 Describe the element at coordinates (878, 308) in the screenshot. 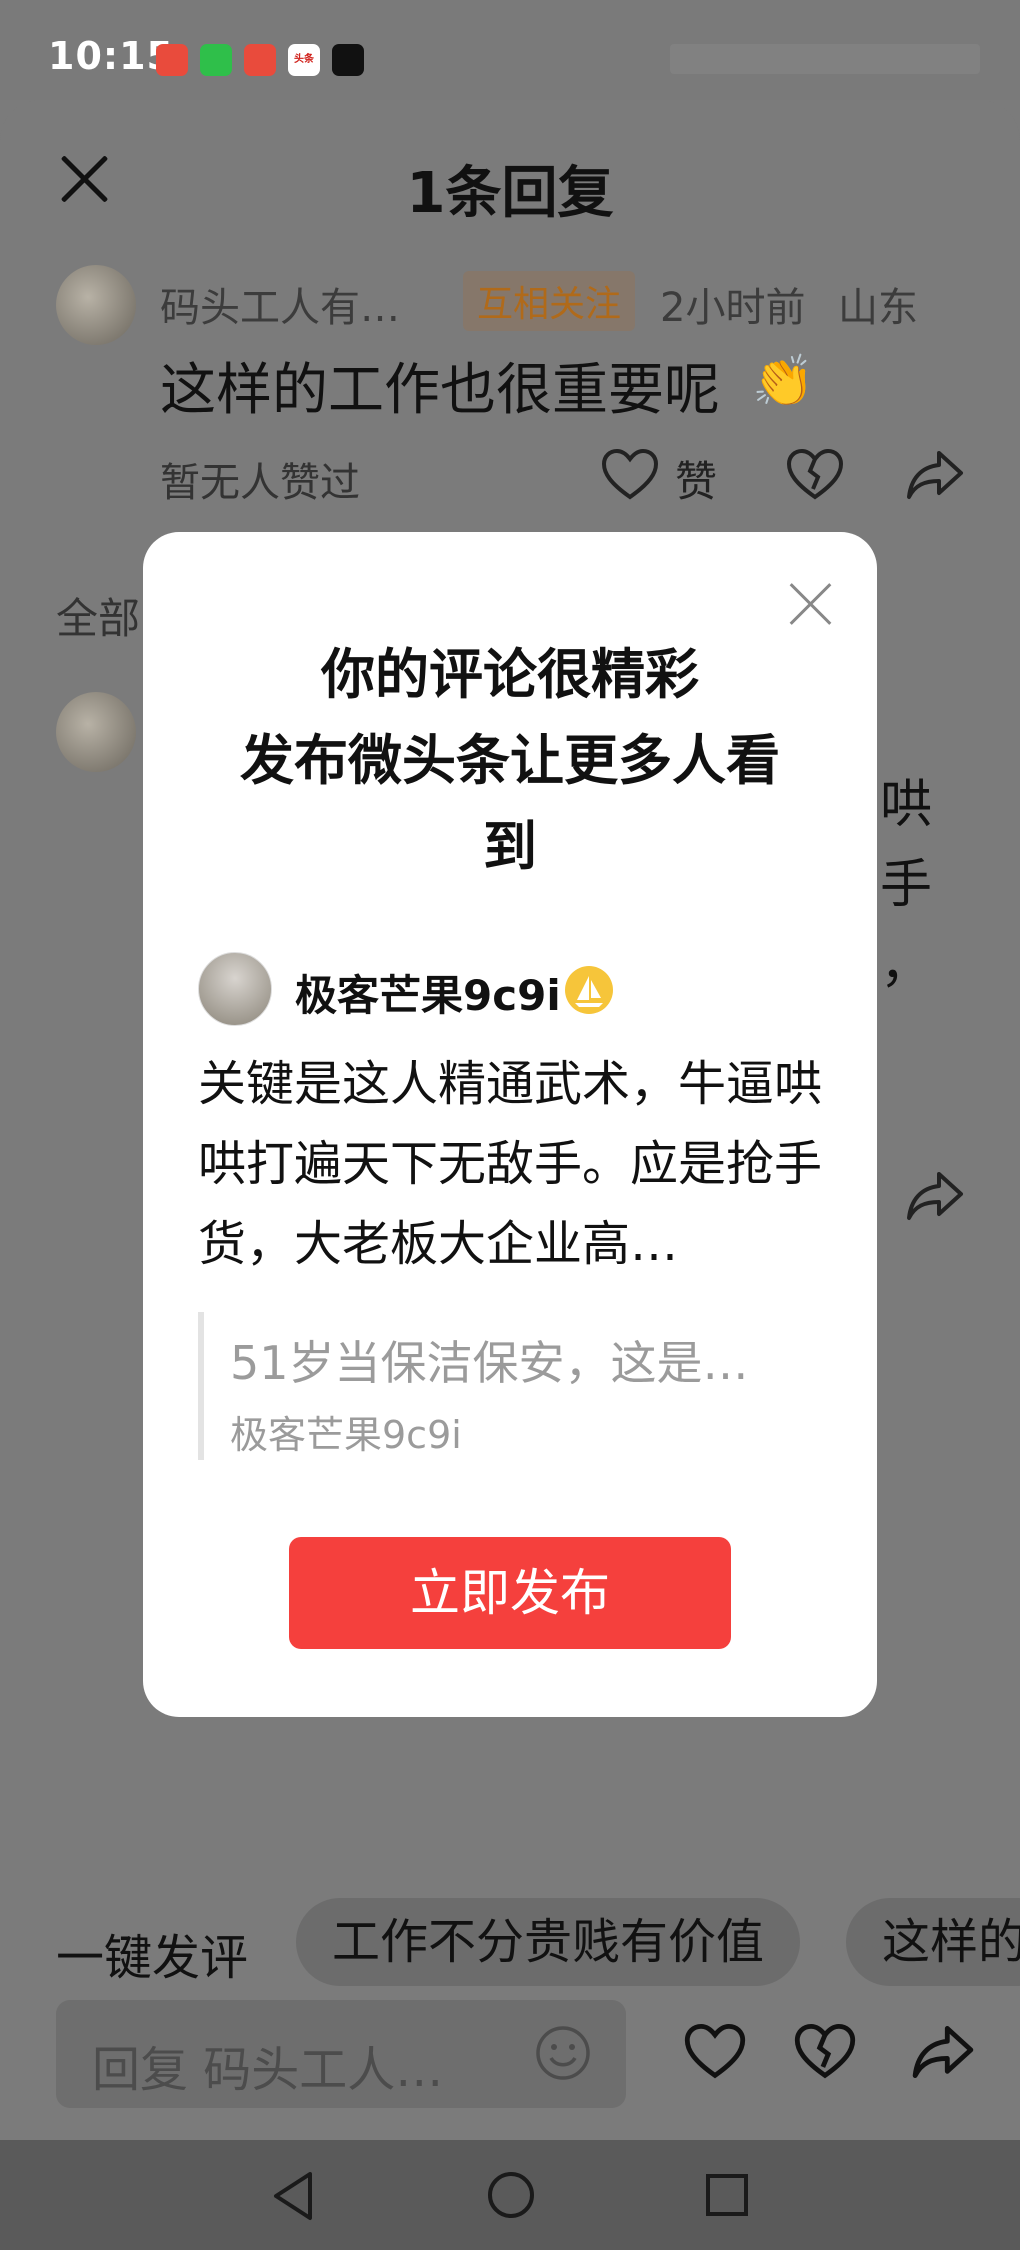

I see `comment-location: 山东` at that location.